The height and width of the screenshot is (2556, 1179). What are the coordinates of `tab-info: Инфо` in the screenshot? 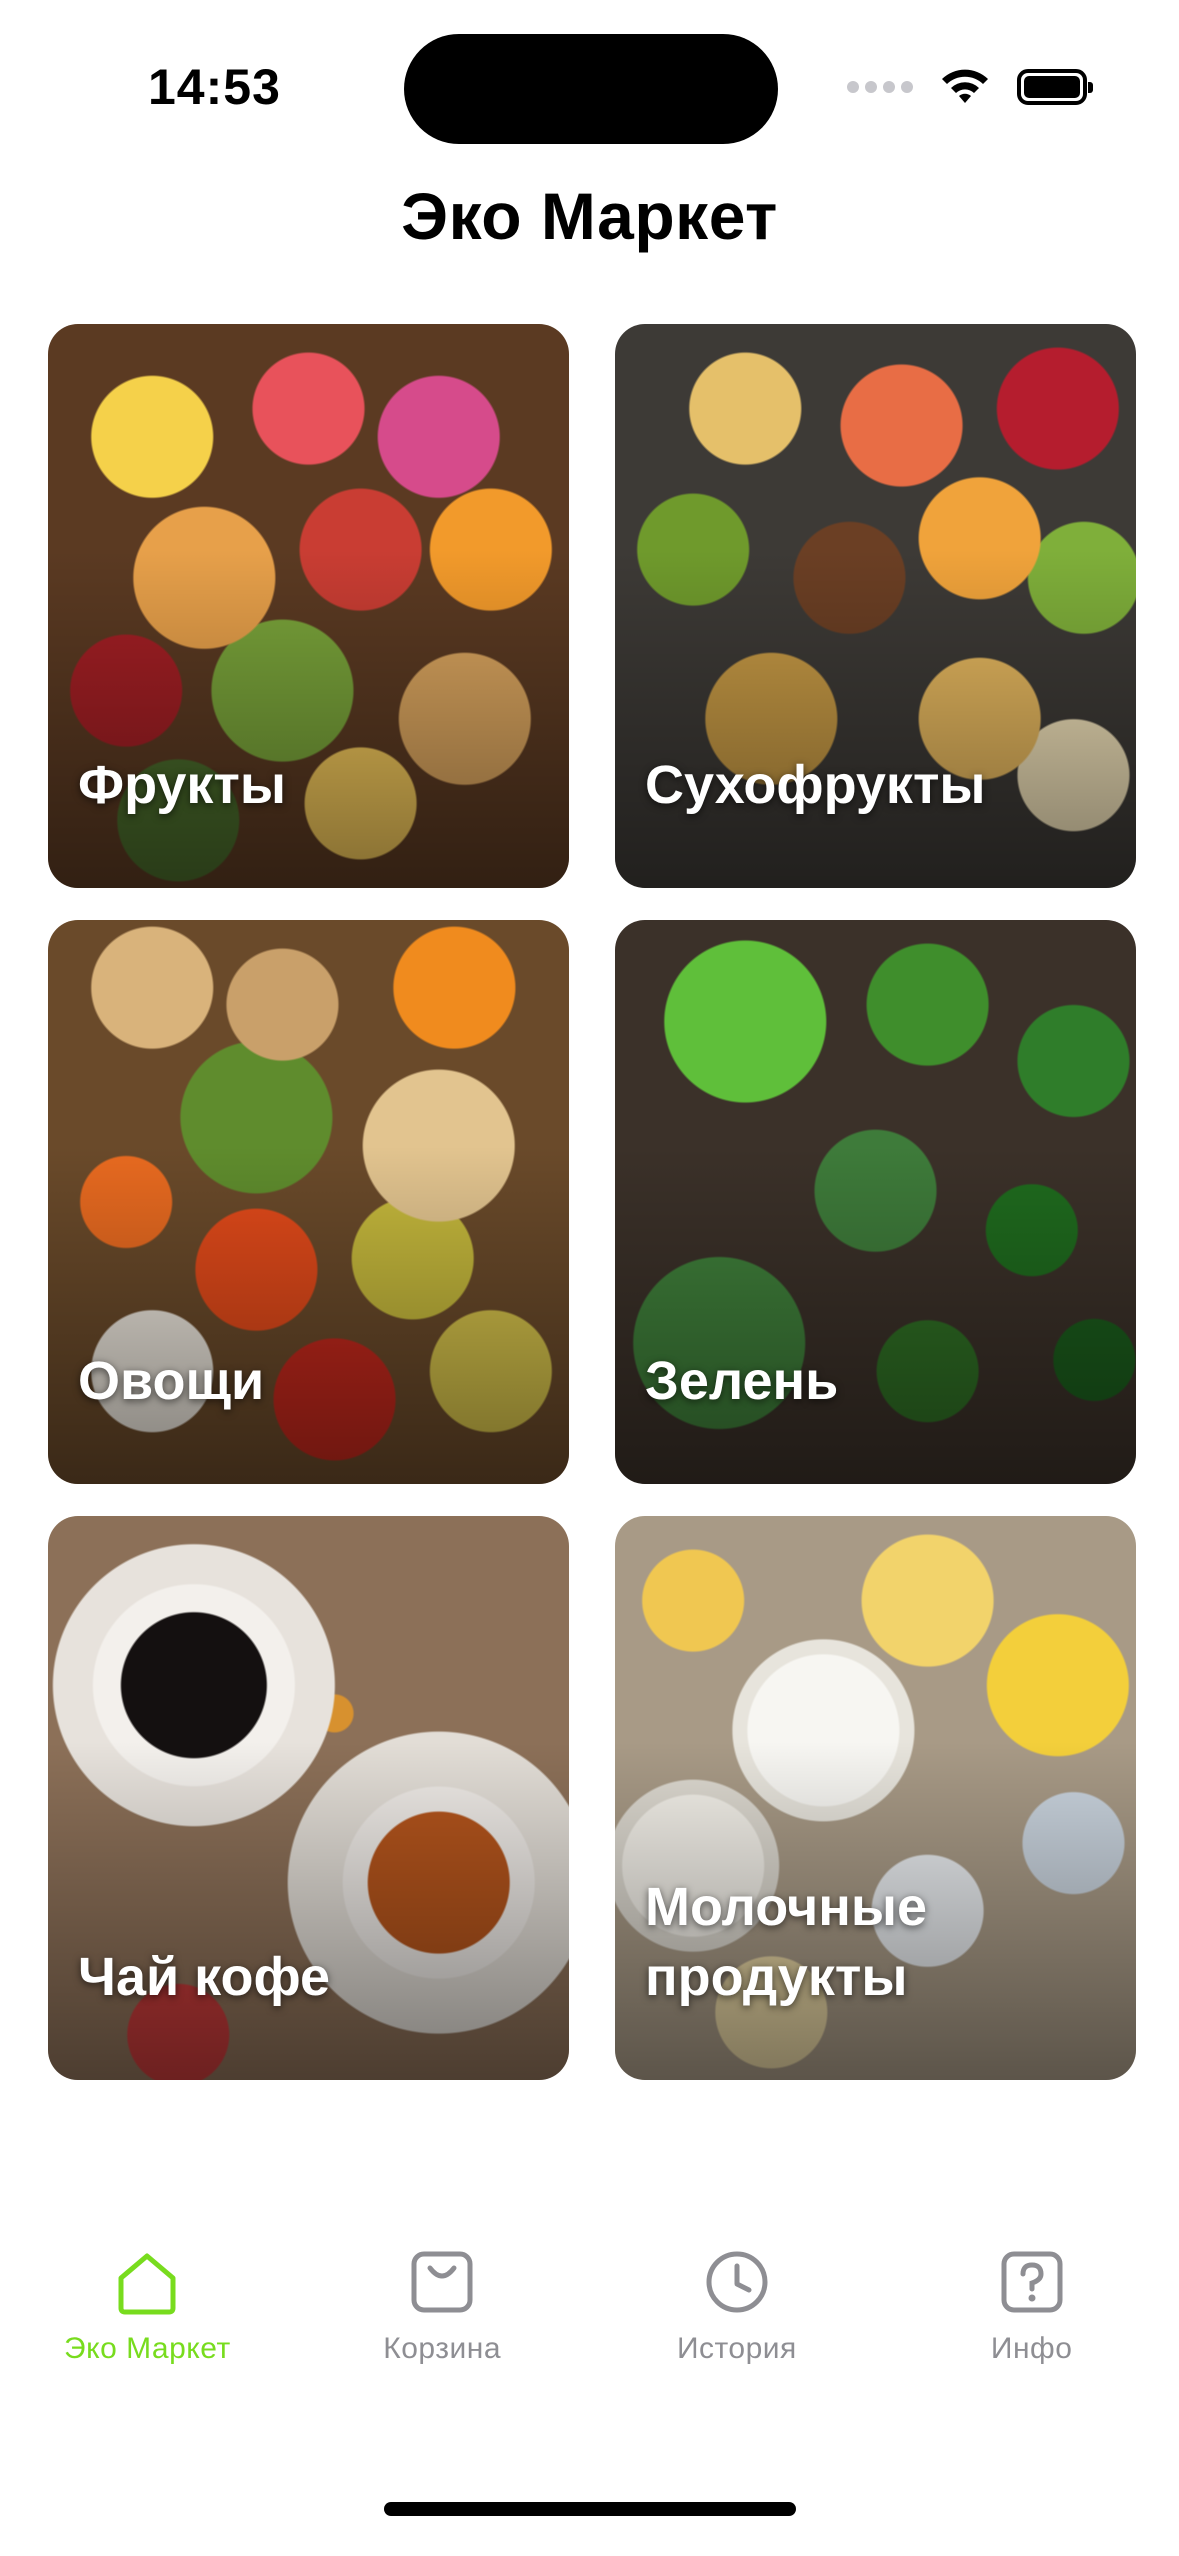 It's located at (1032, 2306).